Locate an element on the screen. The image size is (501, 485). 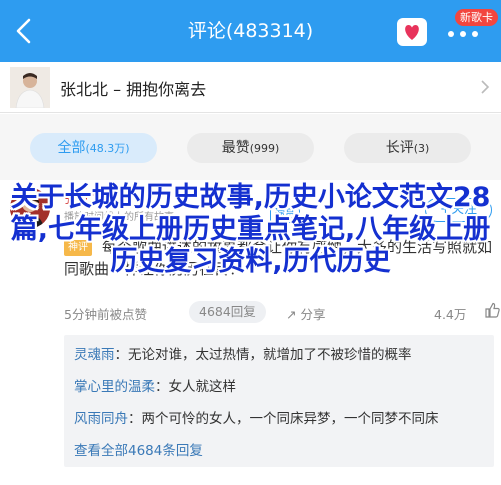
new-song-badge: 新歌卡 is located at coordinates (476, 17).